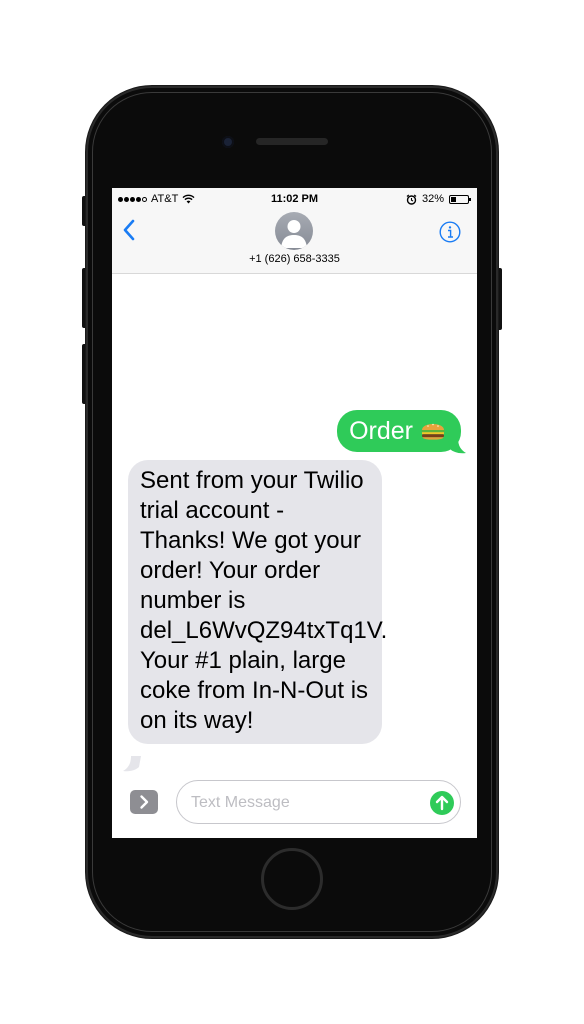  I want to click on info-icon, so click(450, 232).